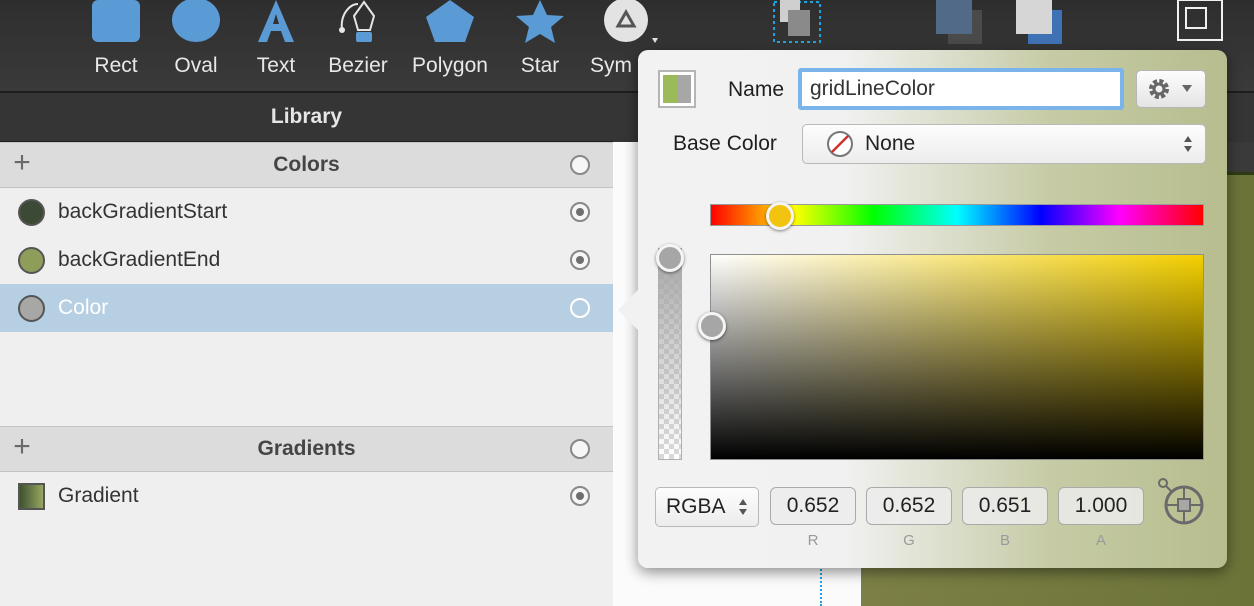 The height and width of the screenshot is (606, 1254). I want to click on color-item-label: Color, so click(83, 307).